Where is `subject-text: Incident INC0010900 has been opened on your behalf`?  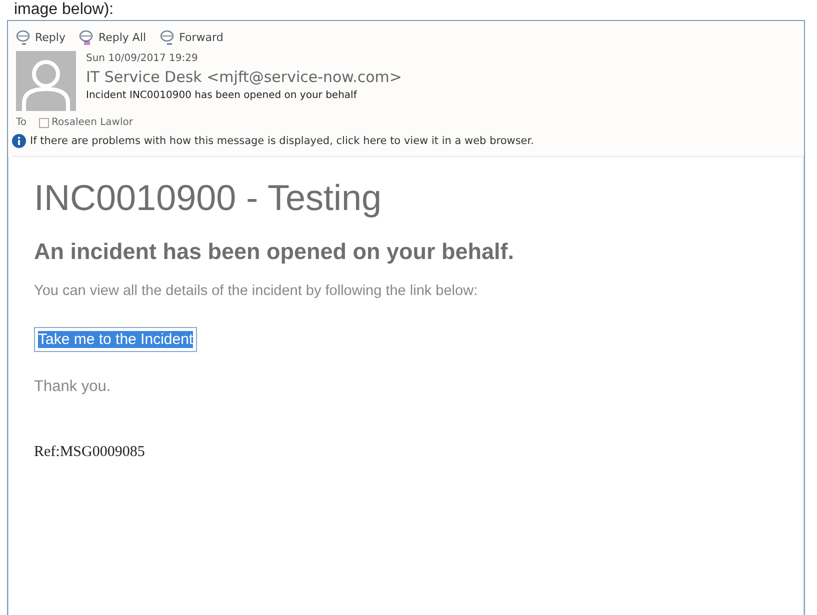 subject-text: Incident INC0010900 has been opened on your behalf is located at coordinates (222, 95).